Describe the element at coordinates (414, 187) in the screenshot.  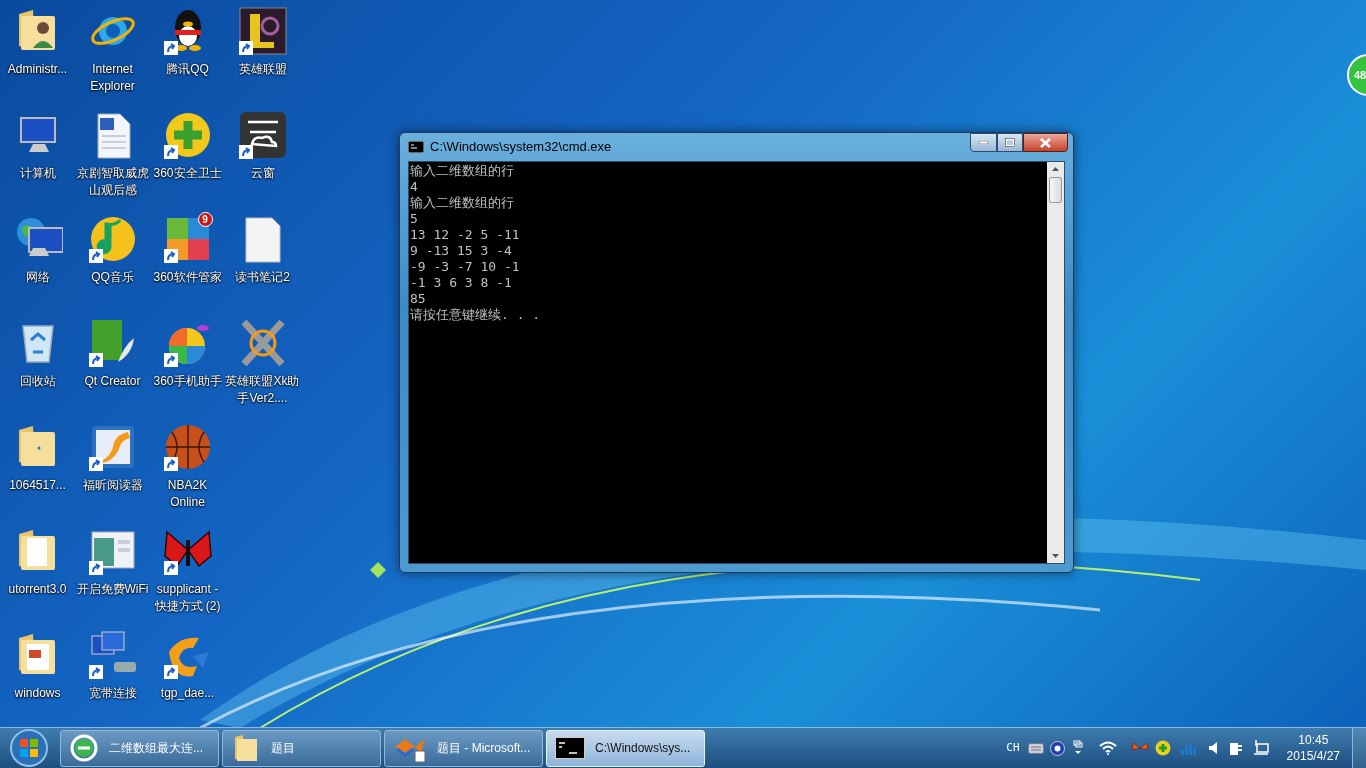
I see `console-line: 4` at that location.